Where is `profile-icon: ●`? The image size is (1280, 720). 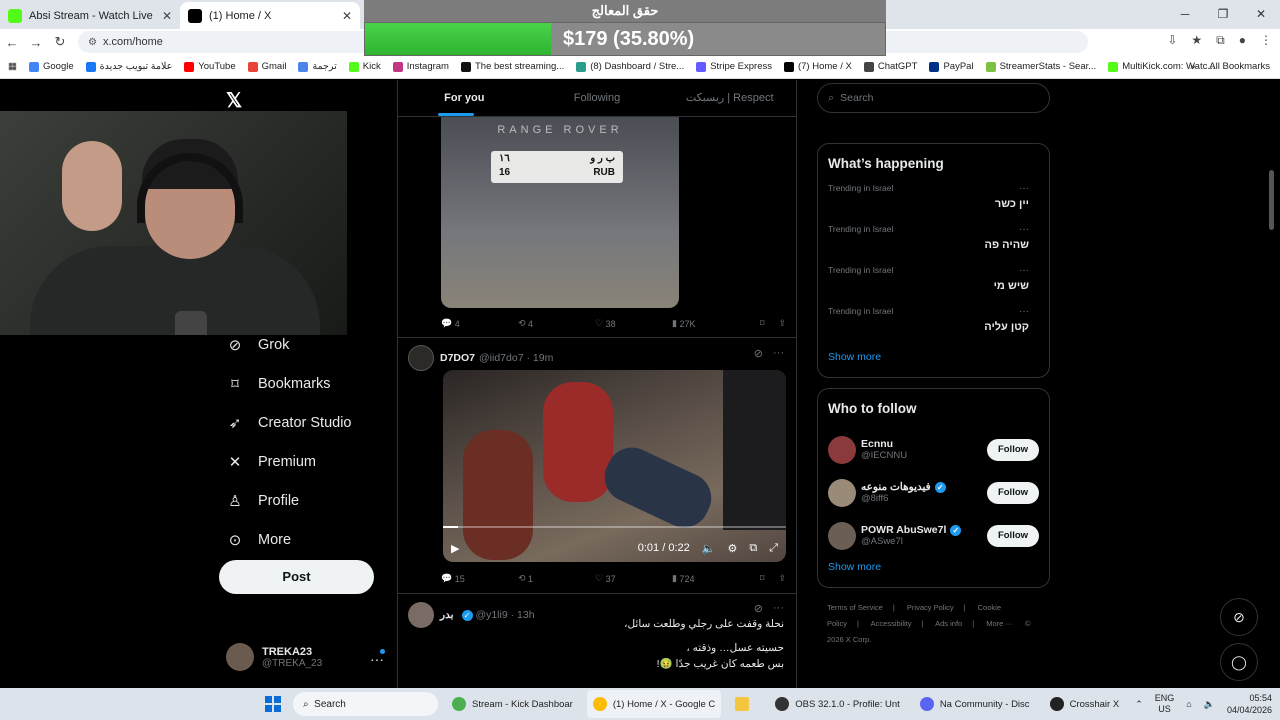 profile-icon: ● is located at coordinates (1242, 40).